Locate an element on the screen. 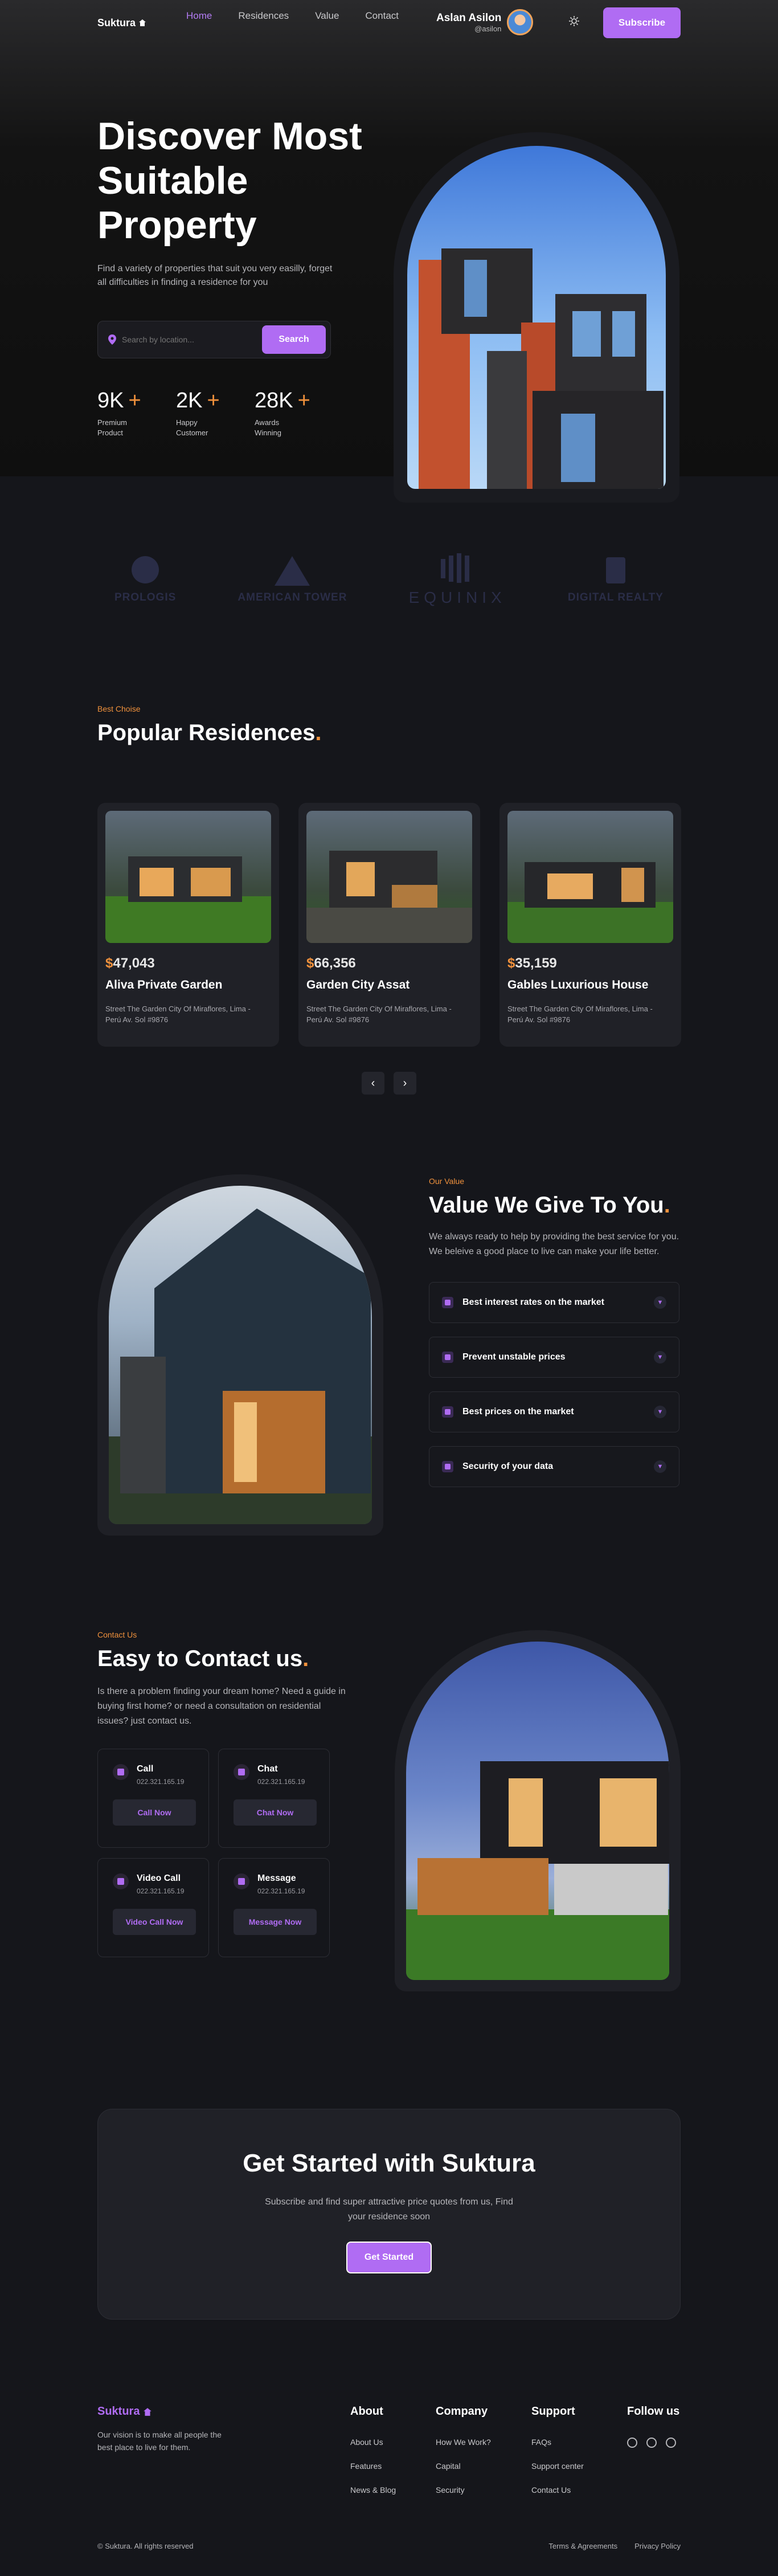 This screenshot has width=778, height=2576. price-value: 66,356 is located at coordinates (335, 964).